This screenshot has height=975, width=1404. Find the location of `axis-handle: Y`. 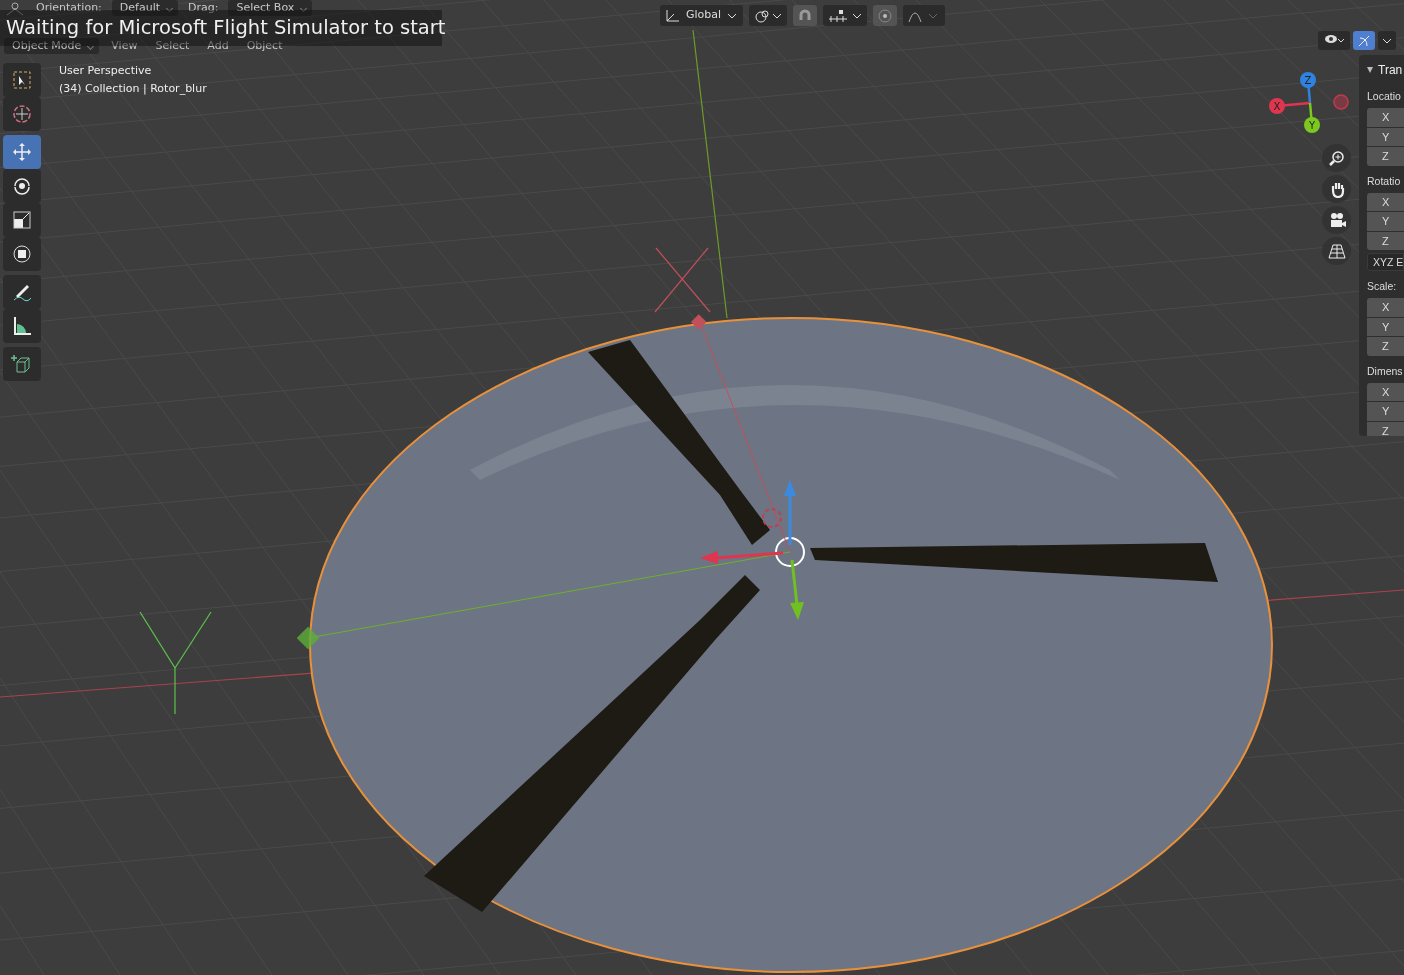

axis-handle: Y is located at coordinates (1312, 125).